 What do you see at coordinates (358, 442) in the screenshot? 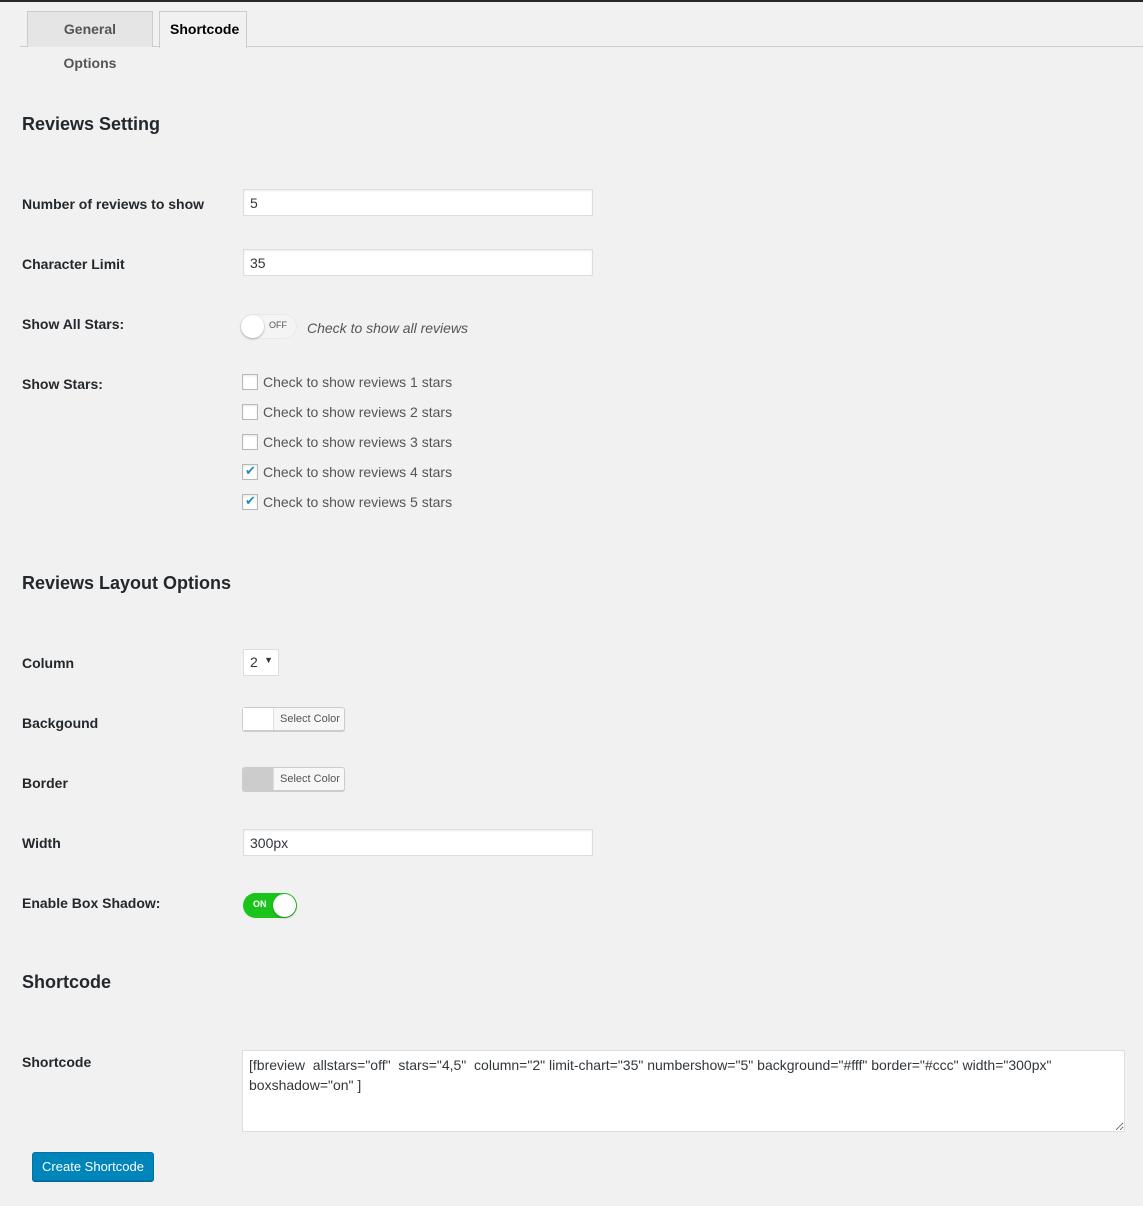
I see `checkbox-label: Check to show reviews 3 stars` at bounding box center [358, 442].